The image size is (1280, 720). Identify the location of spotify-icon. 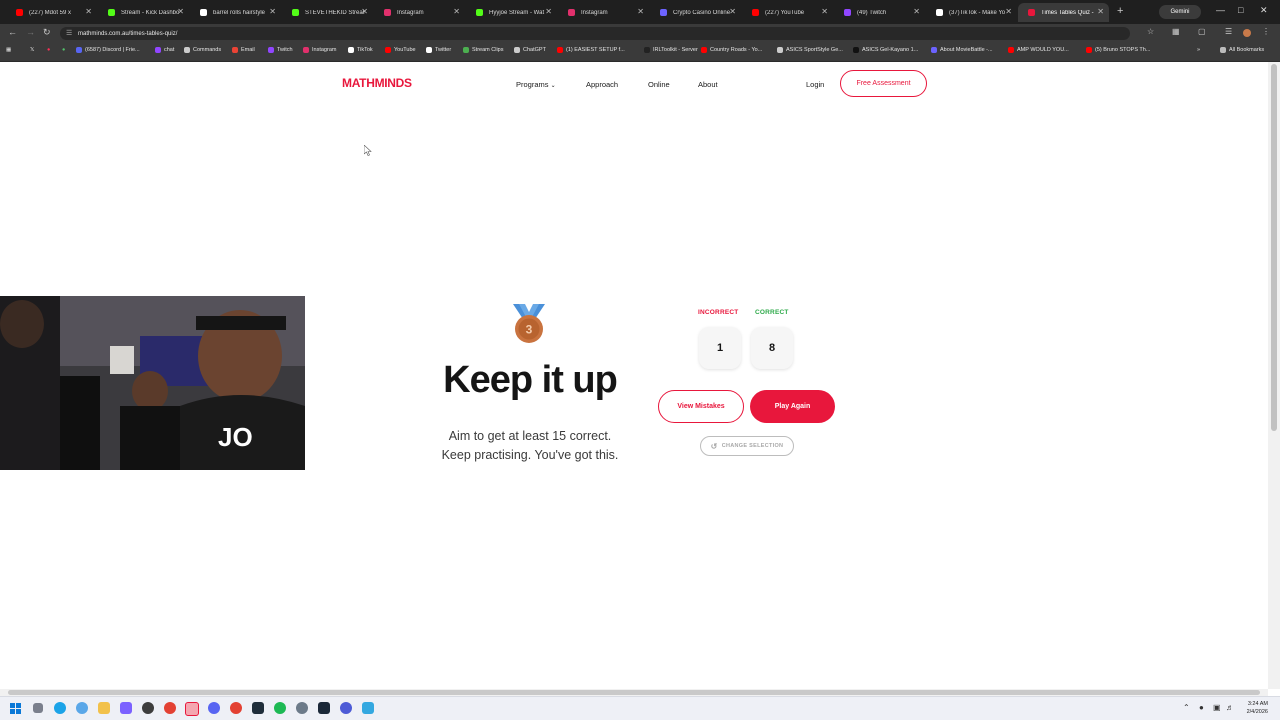
(280, 708).